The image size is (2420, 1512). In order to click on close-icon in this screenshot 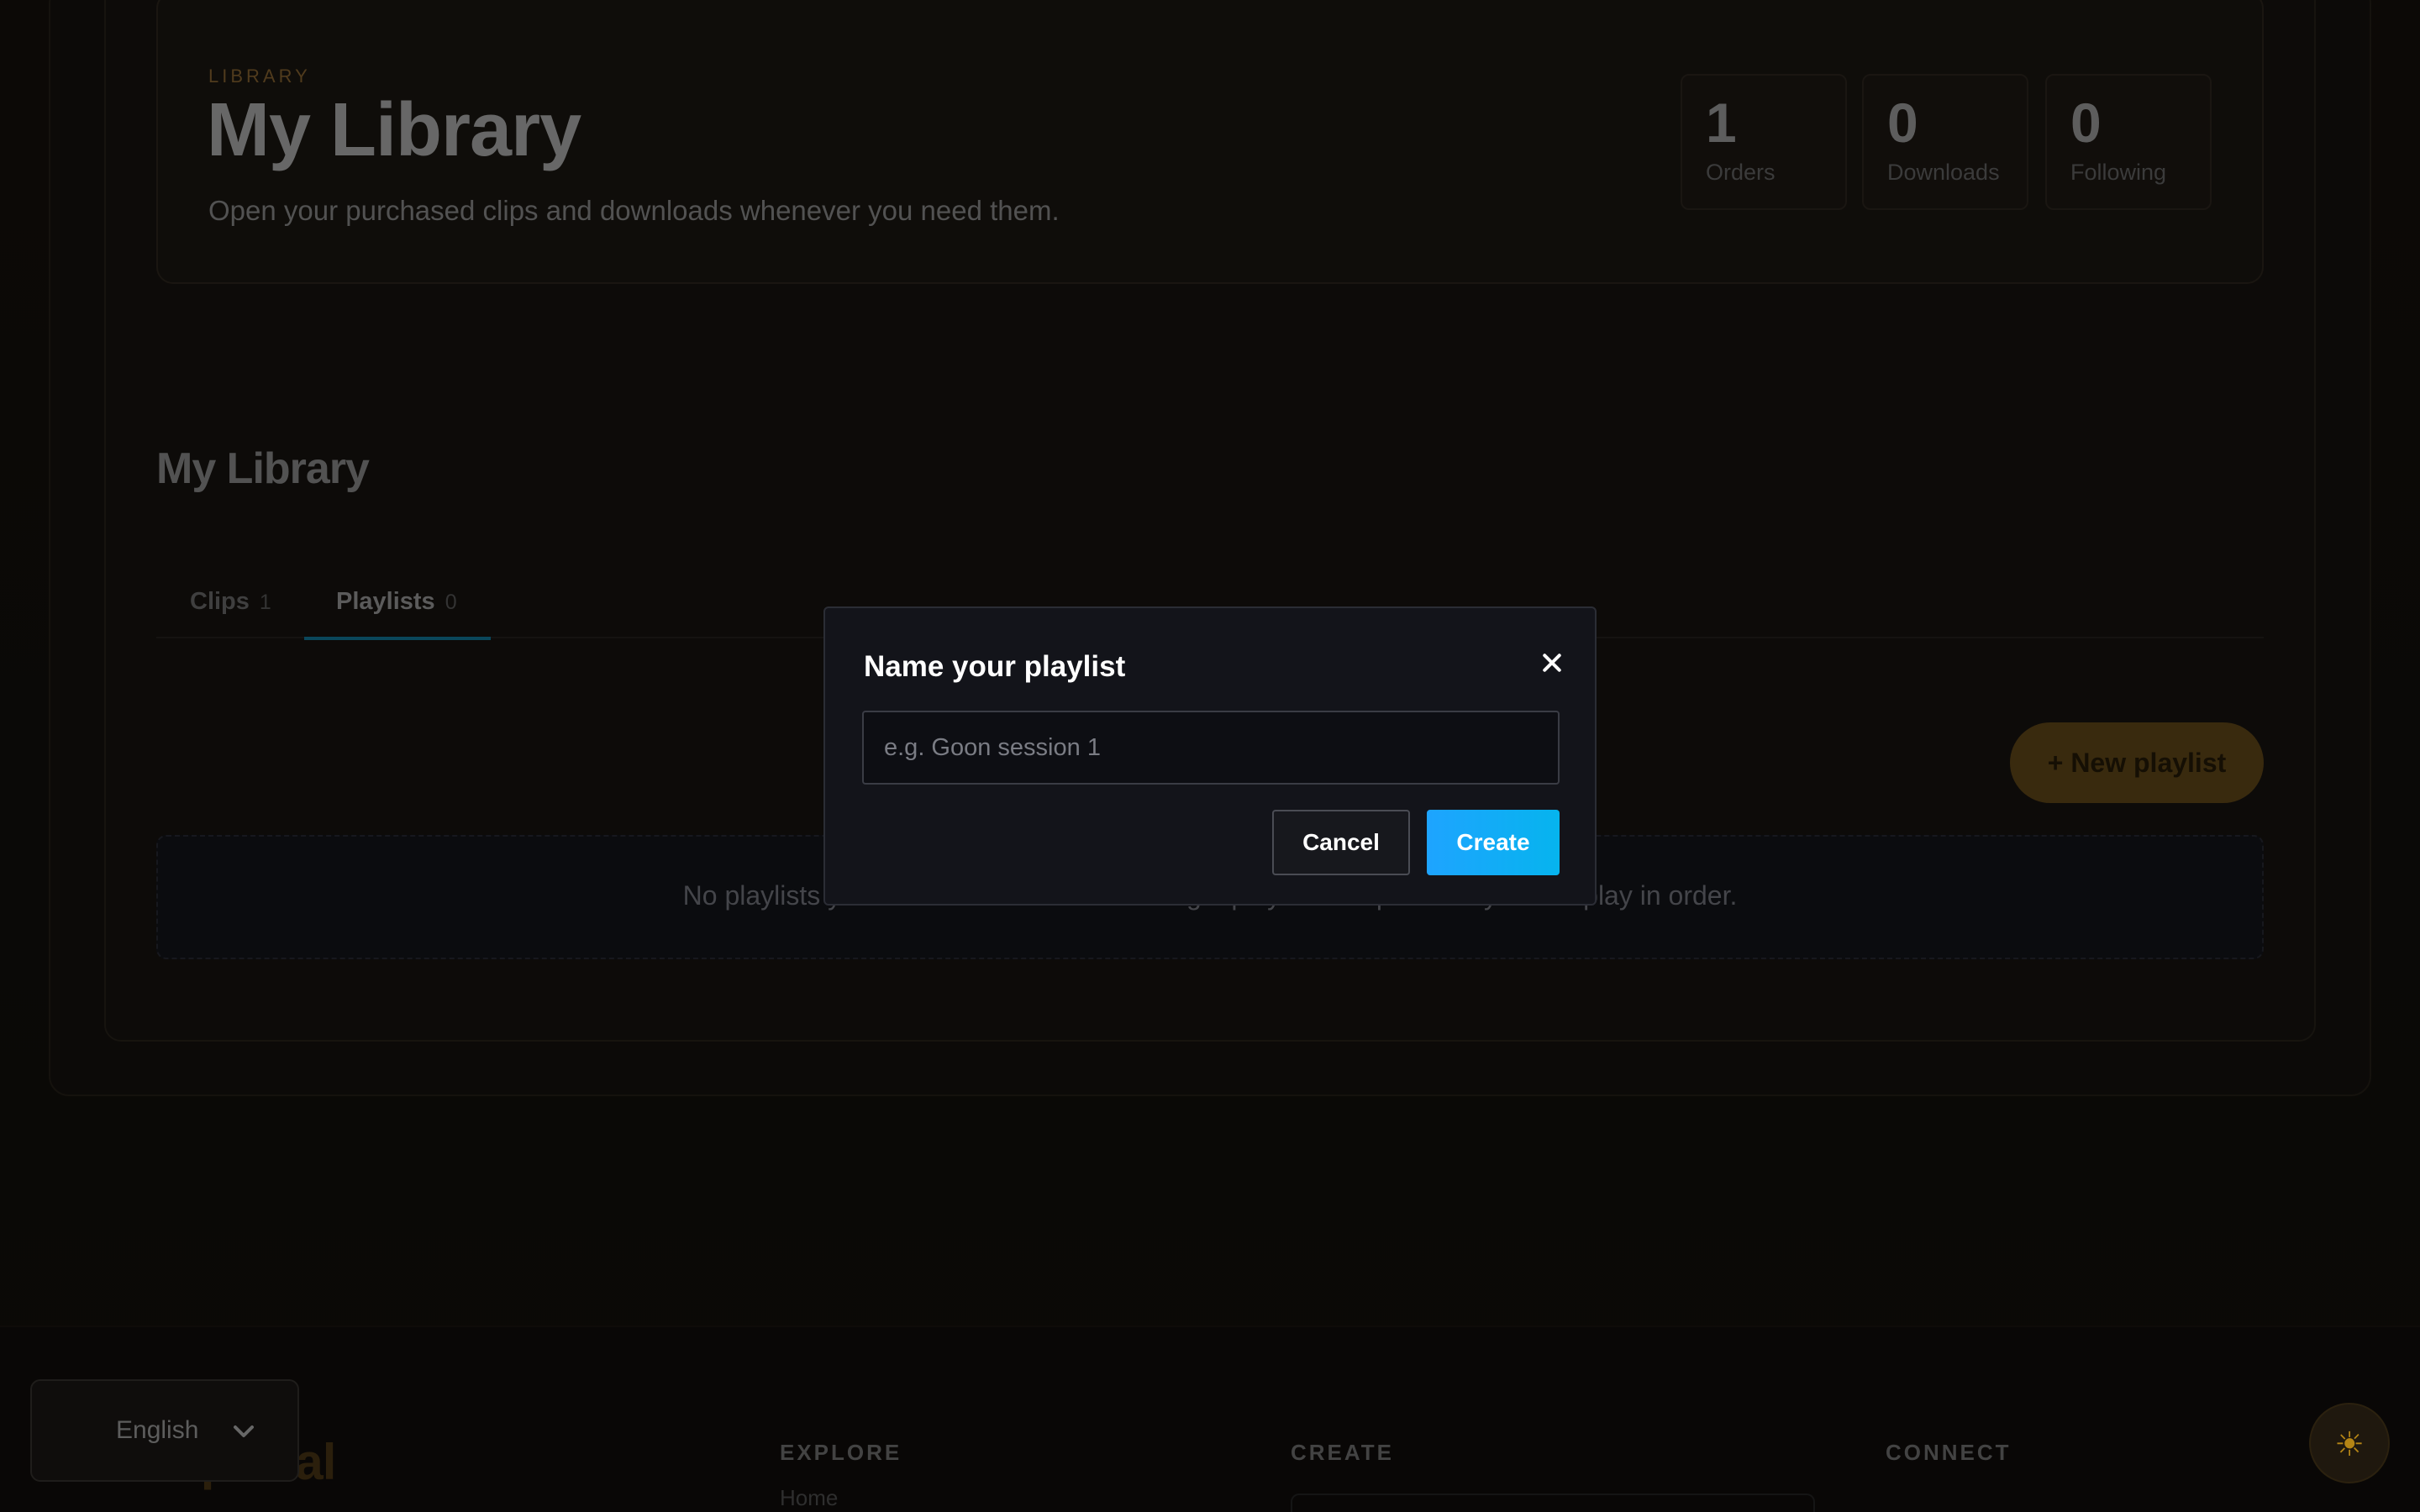, I will do `click(1552, 663)`.